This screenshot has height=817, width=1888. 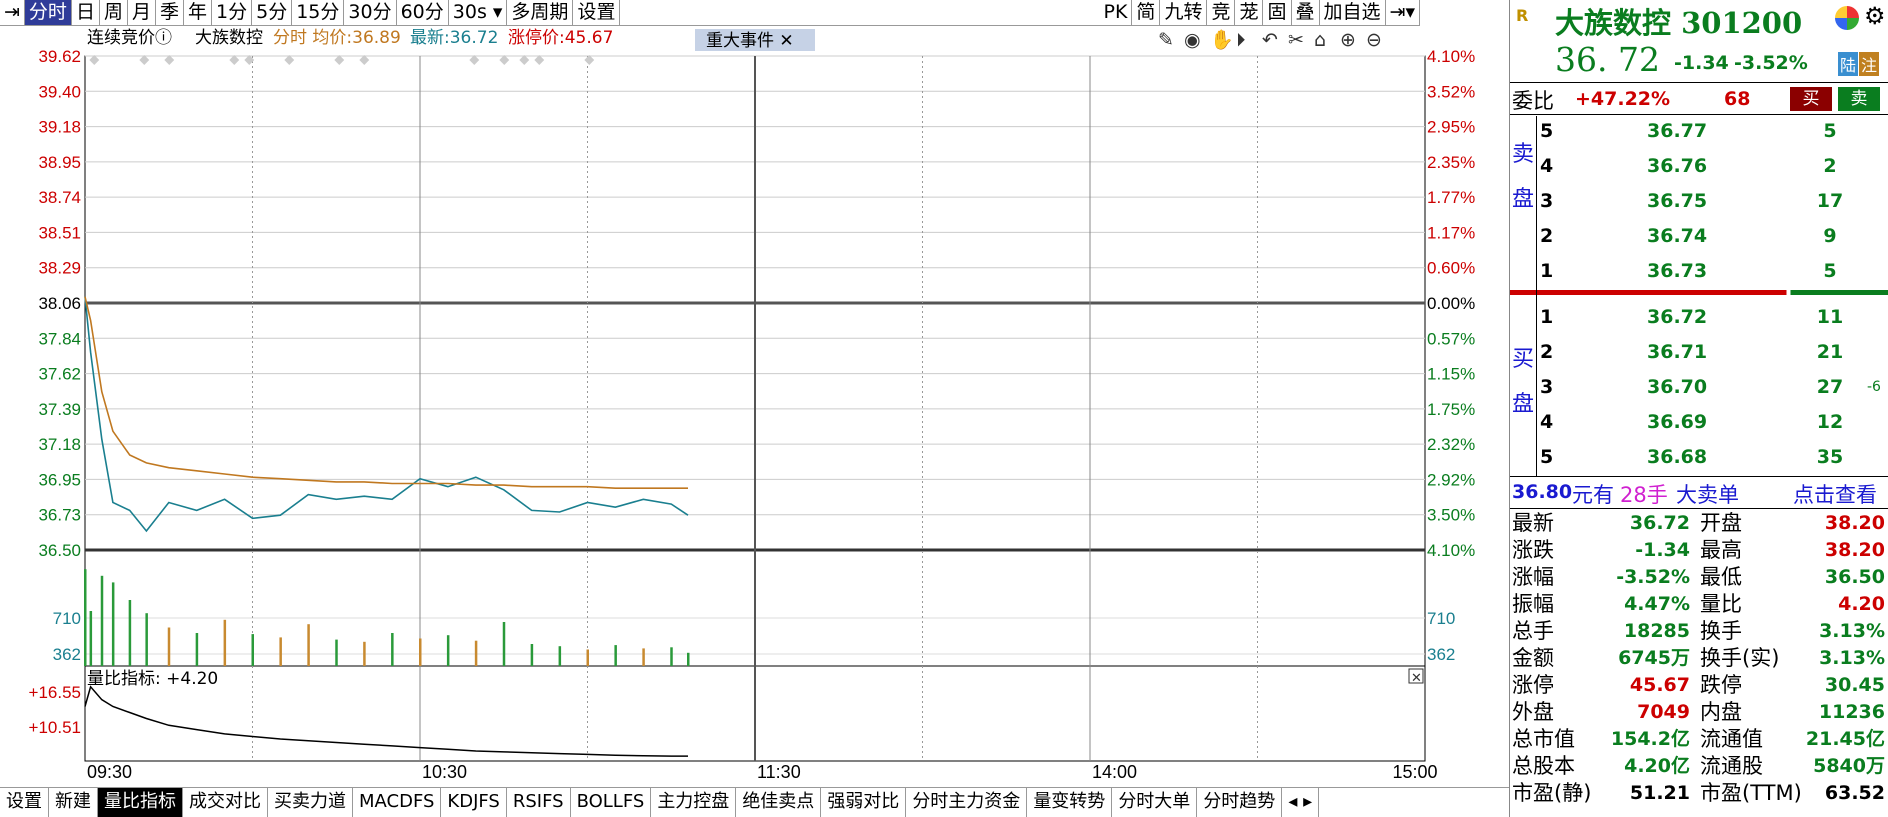 I want to click on period-tab: 设置, so click(x=597, y=12).